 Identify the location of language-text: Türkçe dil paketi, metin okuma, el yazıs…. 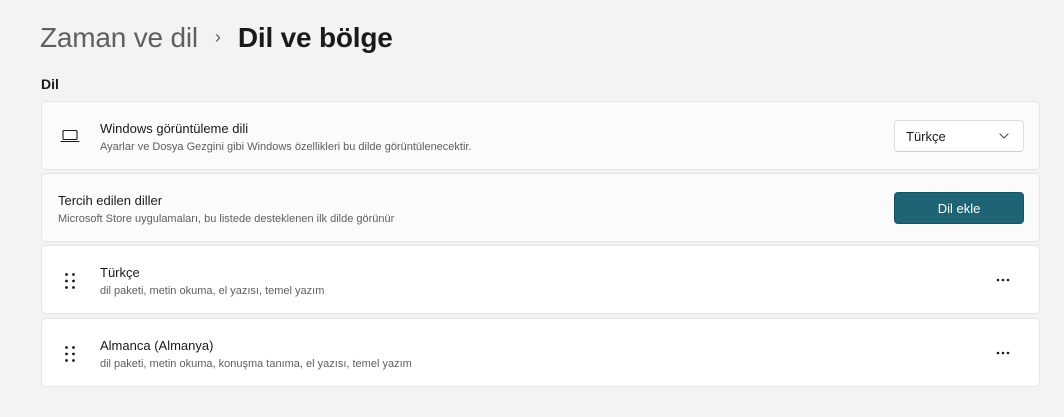
(212, 281).